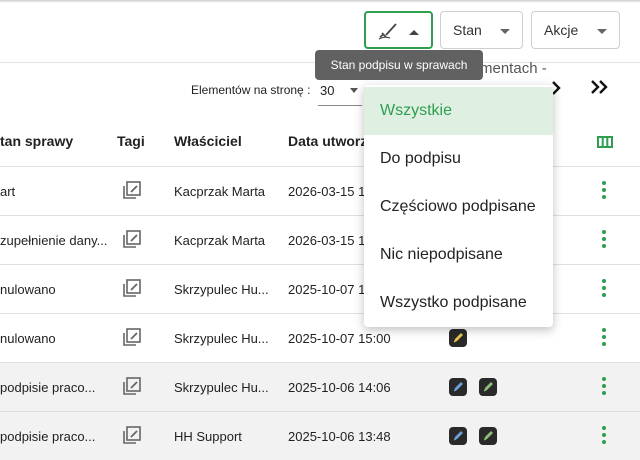 This screenshot has width=640, height=460. Describe the element at coordinates (561, 30) in the screenshot. I see `actions-label: Akcje` at that location.